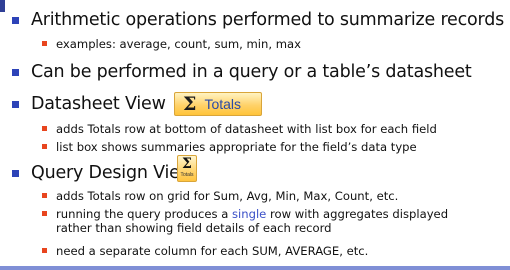 The image size is (510, 270). What do you see at coordinates (249, 214) in the screenshot?
I see `highlighted-word: single` at bounding box center [249, 214].